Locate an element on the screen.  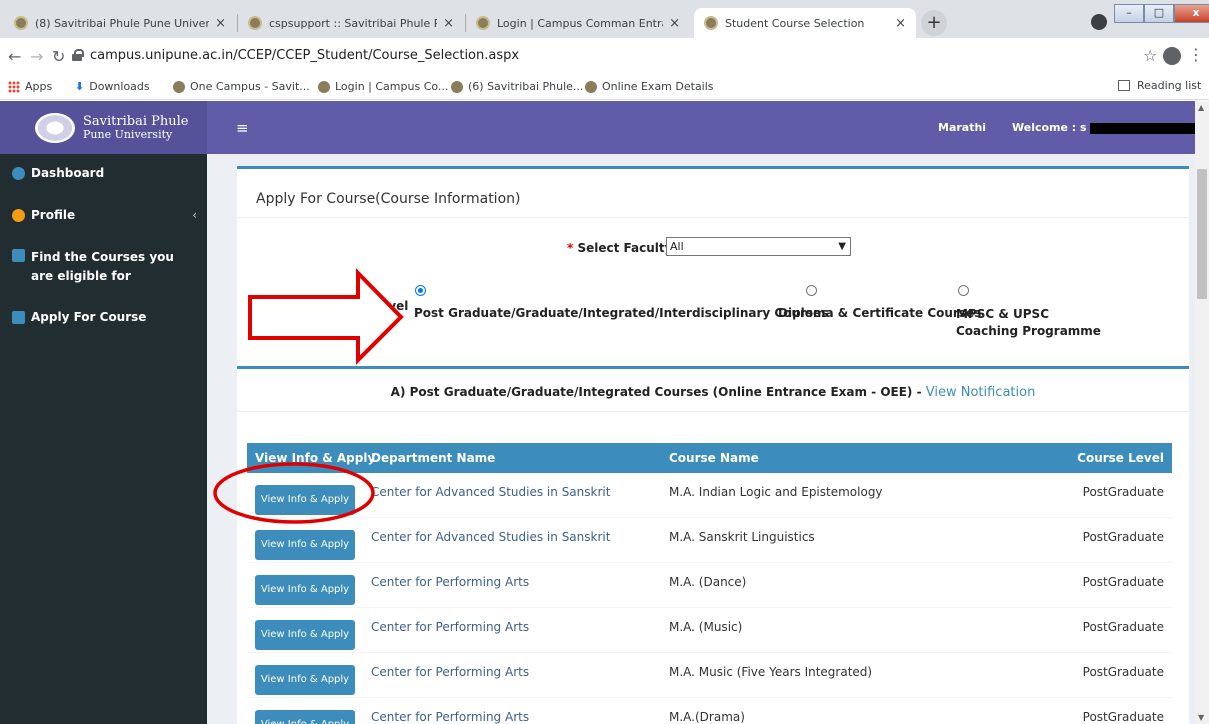
brand-text: Savitribai Phule Pune University is located at coordinates (135, 128).